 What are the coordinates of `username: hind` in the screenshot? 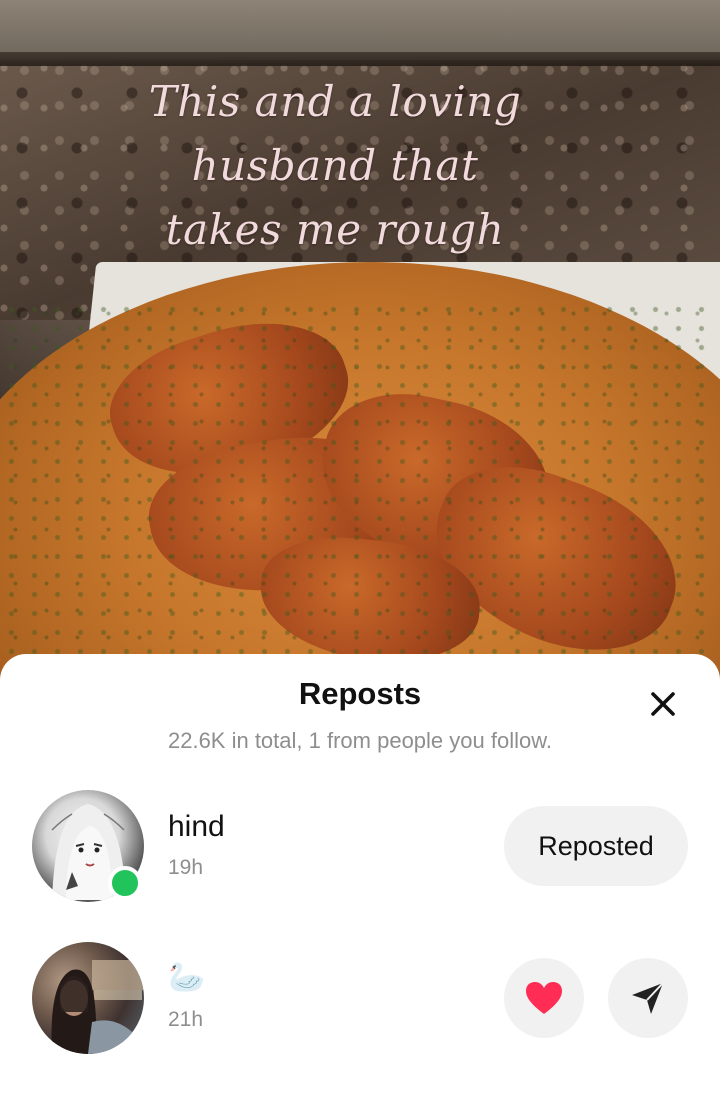 It's located at (196, 827).